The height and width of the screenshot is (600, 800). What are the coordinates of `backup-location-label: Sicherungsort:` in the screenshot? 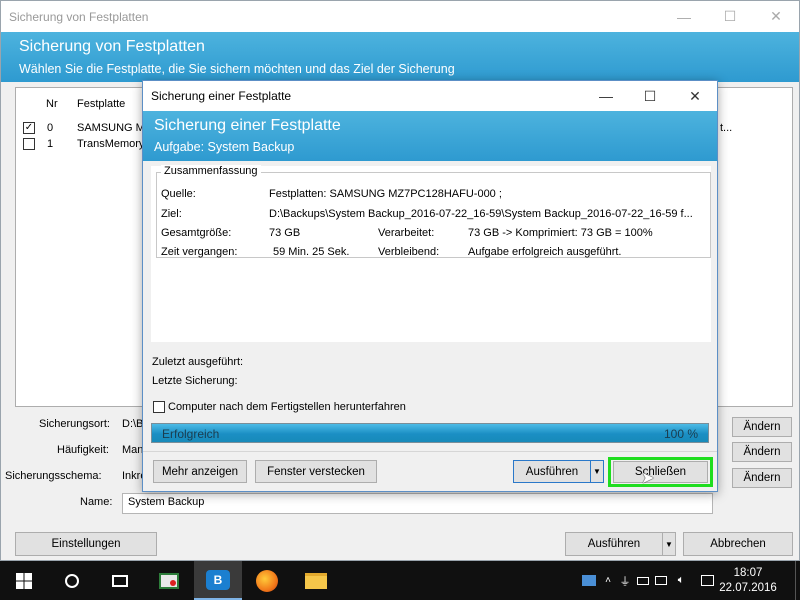 It's located at (74, 424).